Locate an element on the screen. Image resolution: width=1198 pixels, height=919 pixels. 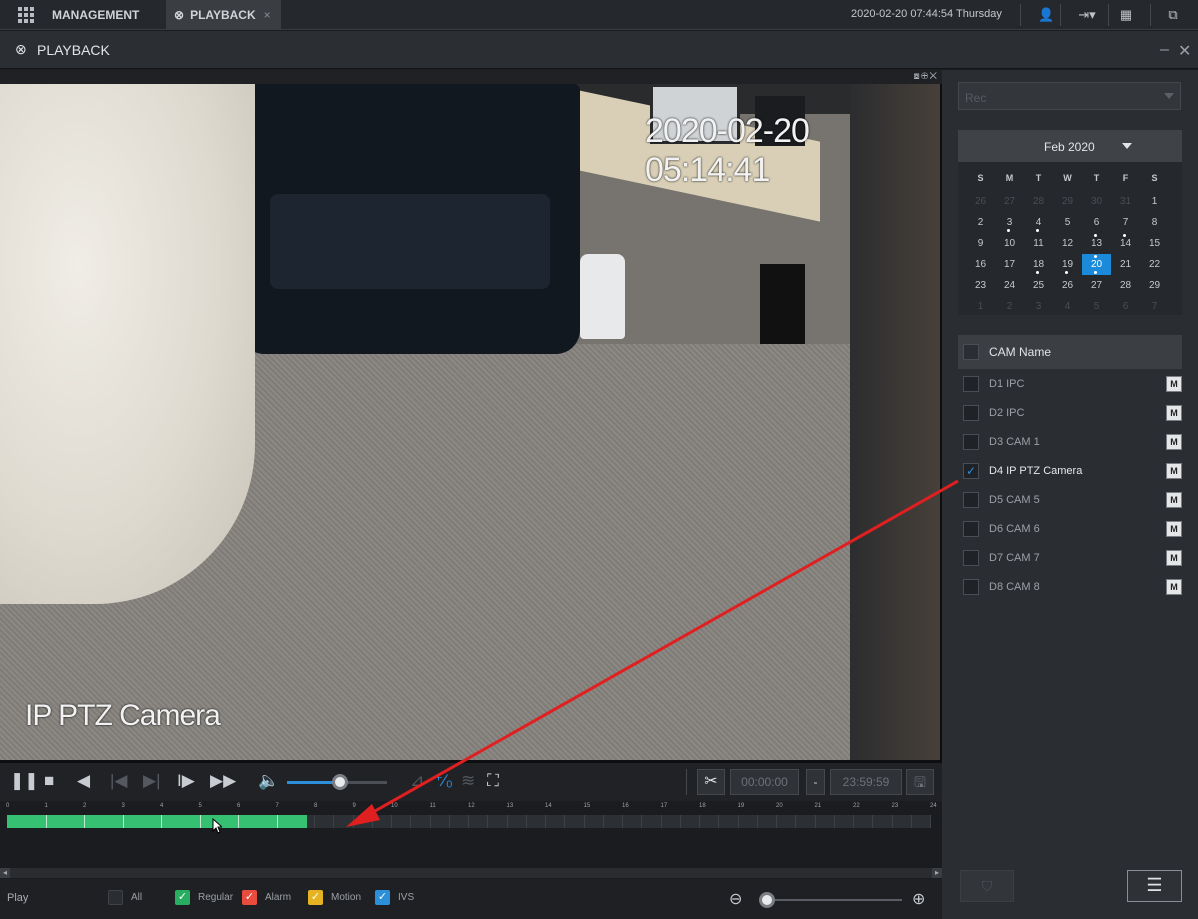
pause-icon: ❚❚ is located at coordinates (24, 781).